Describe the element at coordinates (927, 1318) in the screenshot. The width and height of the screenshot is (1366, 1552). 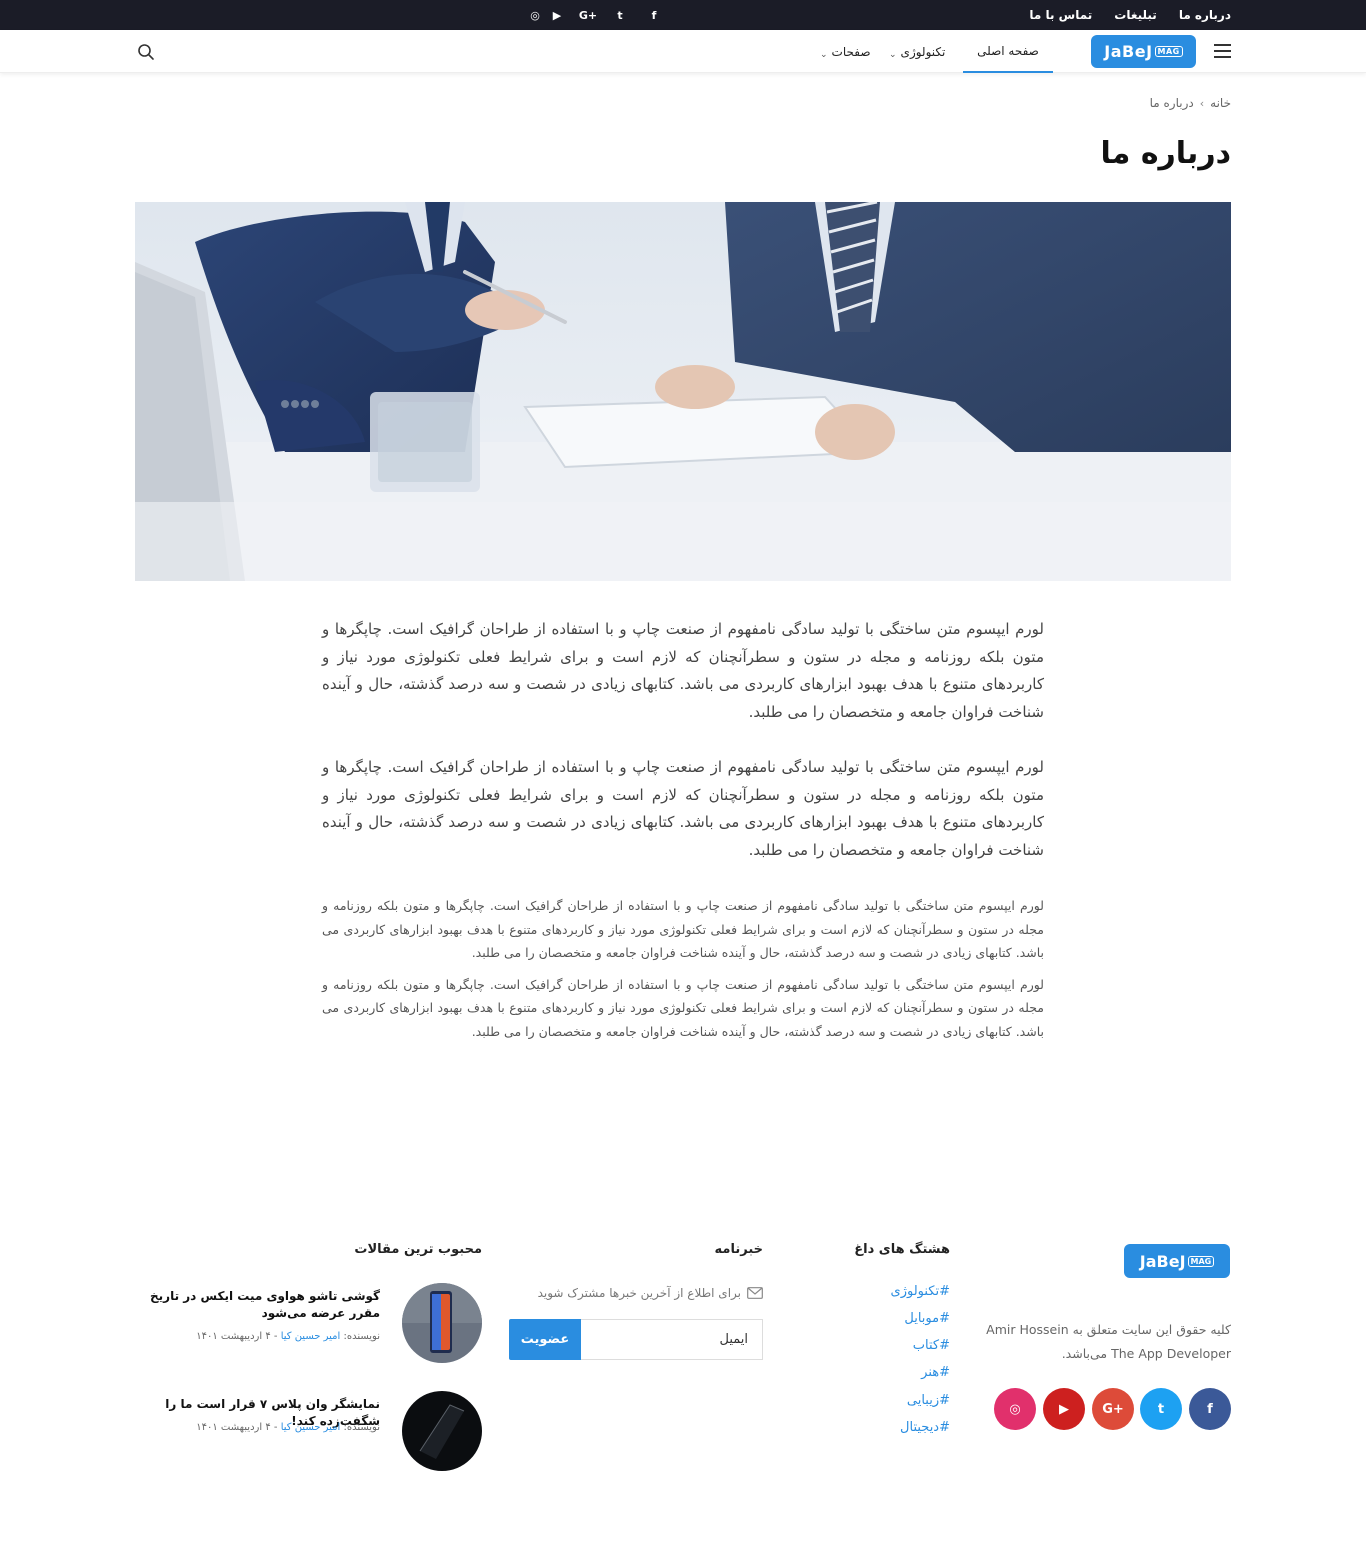
I see `hashtag-link: #موبایل` at that location.